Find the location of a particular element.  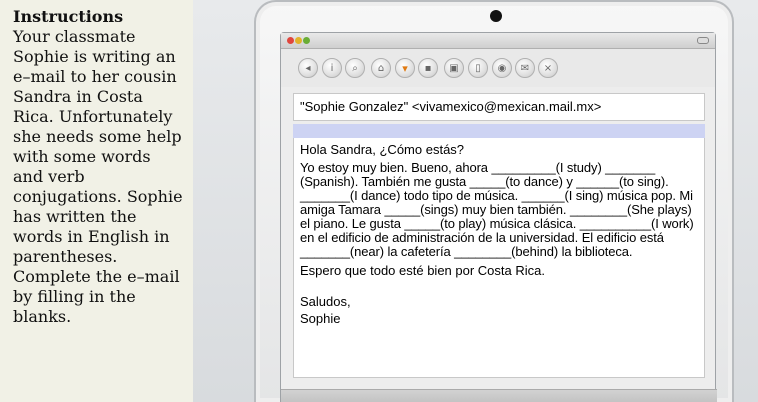

save-icon: ▪ is located at coordinates (428, 68).